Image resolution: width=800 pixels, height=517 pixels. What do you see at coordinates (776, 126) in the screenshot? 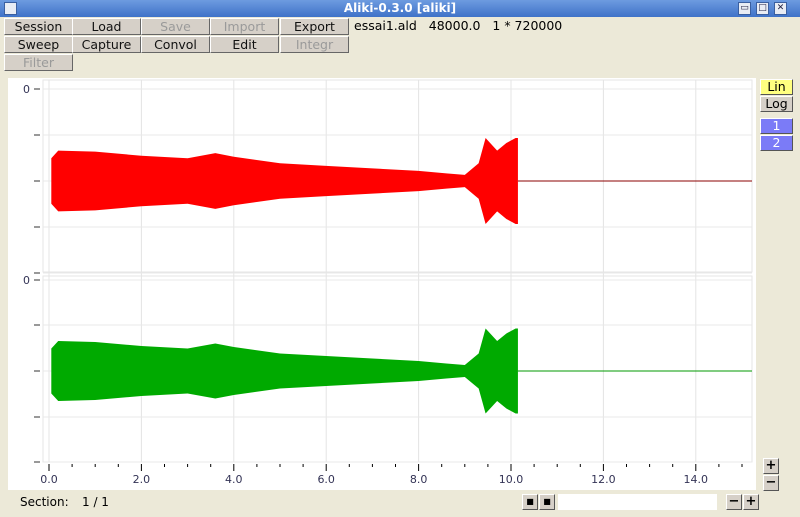
I see `channel-1-button: 1` at bounding box center [776, 126].